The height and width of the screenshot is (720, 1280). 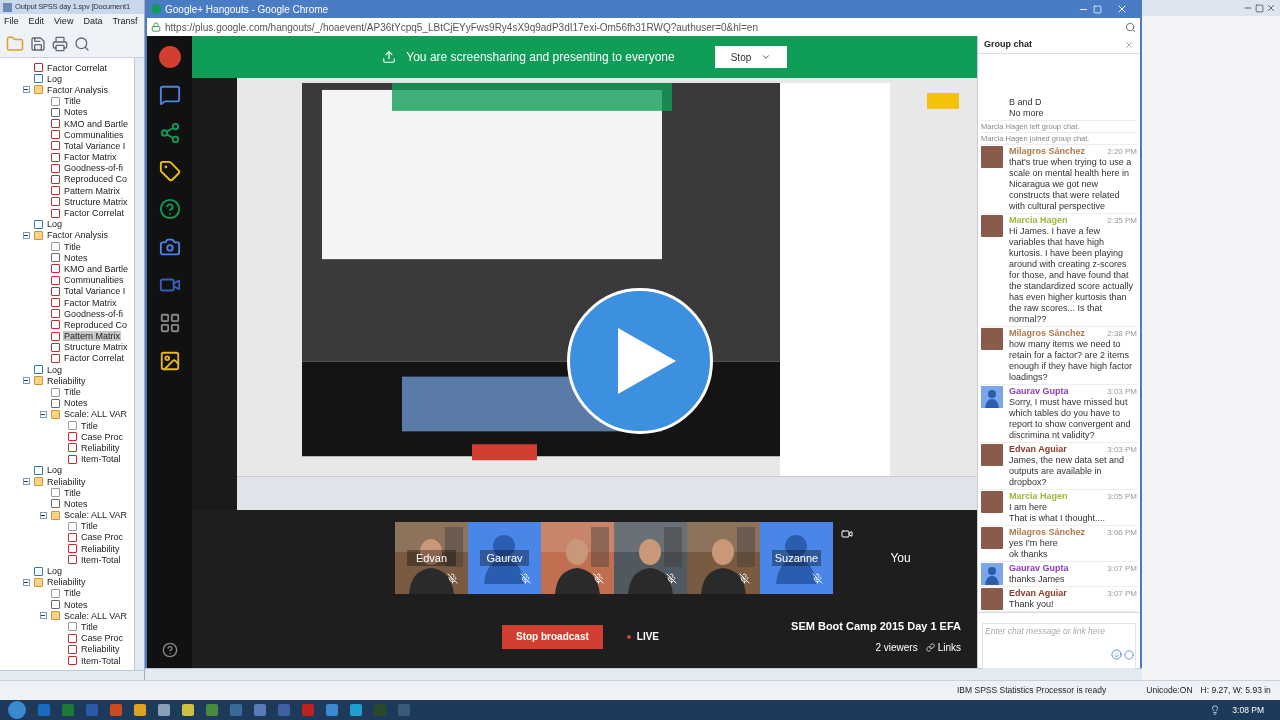 What do you see at coordinates (1248, 710) in the screenshot?
I see `clock: 3:08 PM` at bounding box center [1248, 710].